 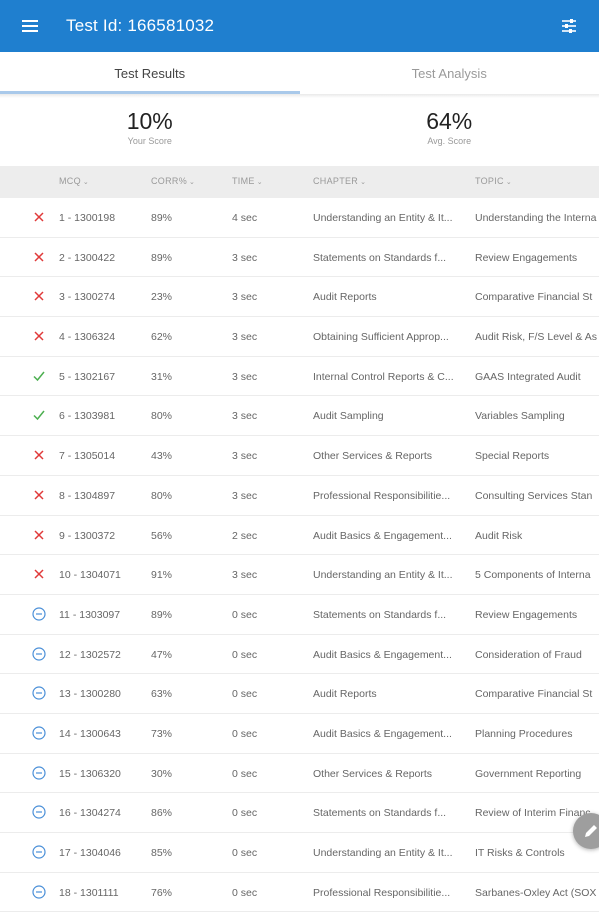 I want to click on score-summary: 10% Your Score 64% Avg. Score, so click(x=299, y=132).